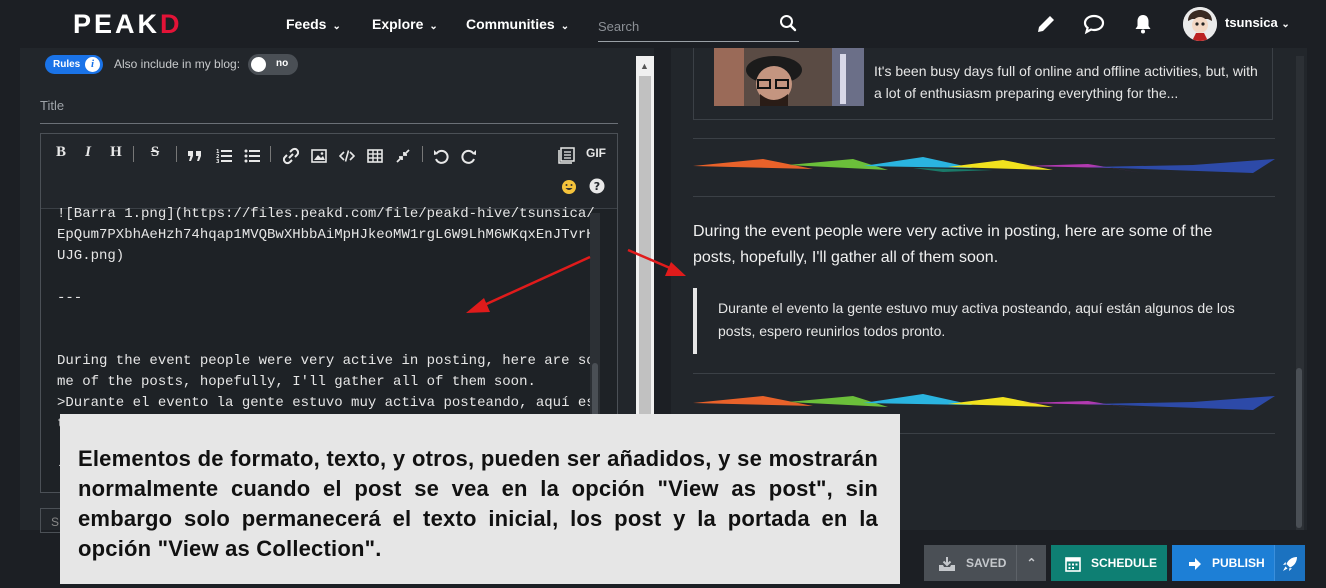 This screenshot has height=588, width=1326. I want to click on help-icon: ?, so click(597, 186).